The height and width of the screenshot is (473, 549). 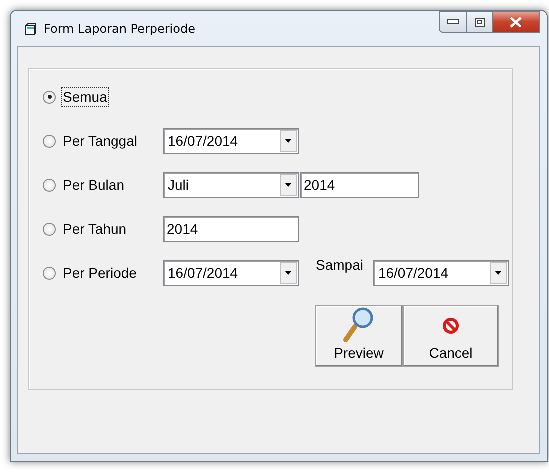 What do you see at coordinates (103, 273) in the screenshot?
I see `radio-button: Per Periode` at bounding box center [103, 273].